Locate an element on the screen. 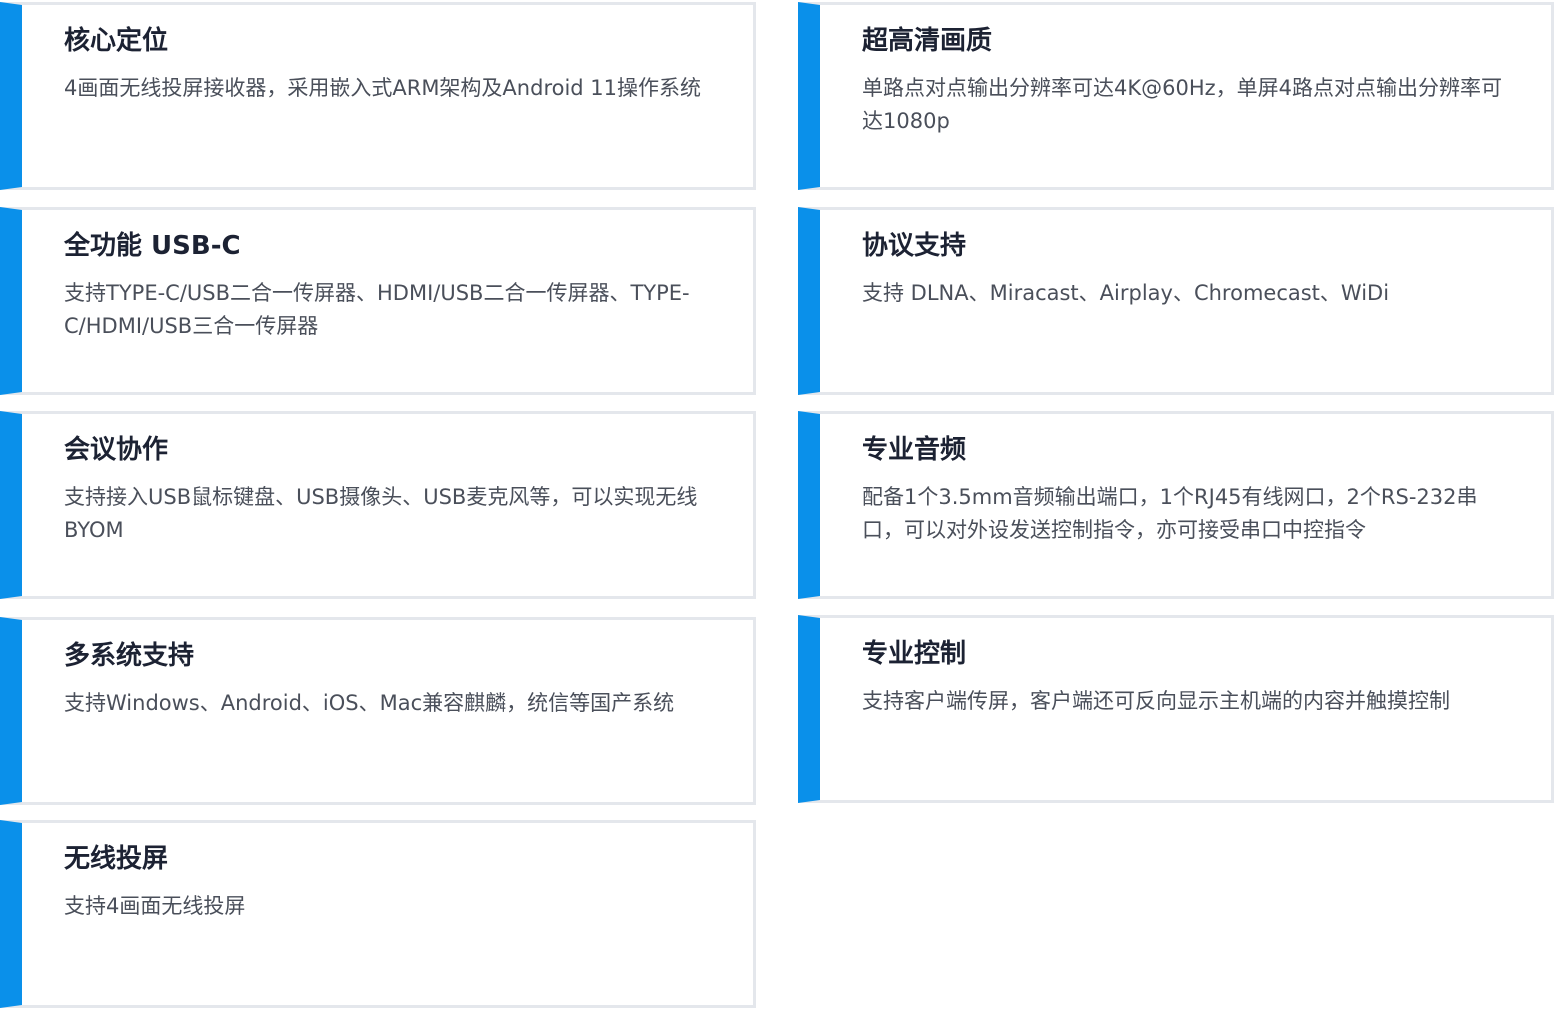 This screenshot has height=1011, width=1554. feature-description: 支持Windows、Android、iOS、Mac兼容麒麟，统信等国产系统 is located at coordinates (369, 703).